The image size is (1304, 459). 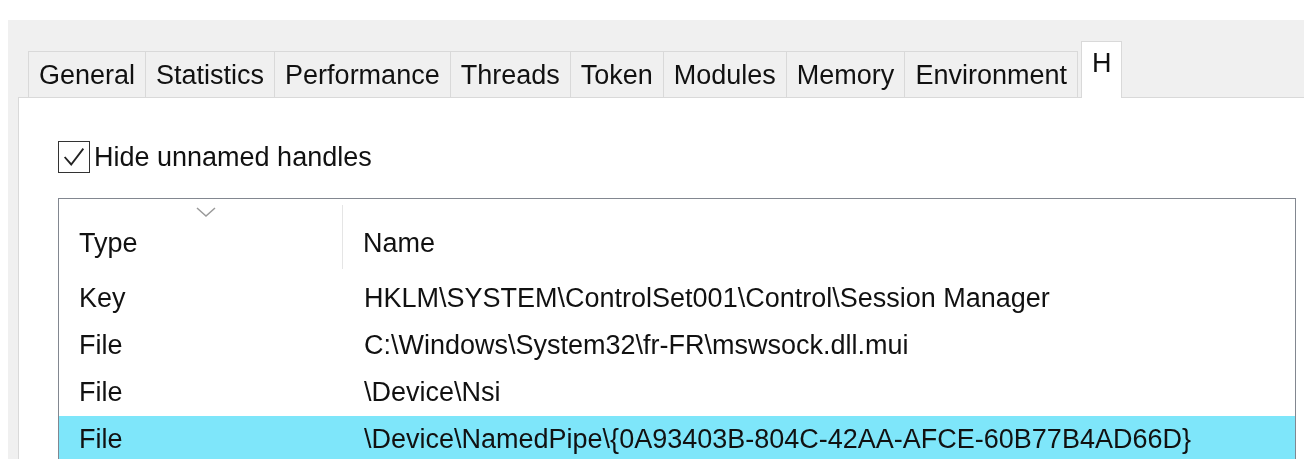 I want to click on table-cell-text: Key, so click(x=102, y=298).